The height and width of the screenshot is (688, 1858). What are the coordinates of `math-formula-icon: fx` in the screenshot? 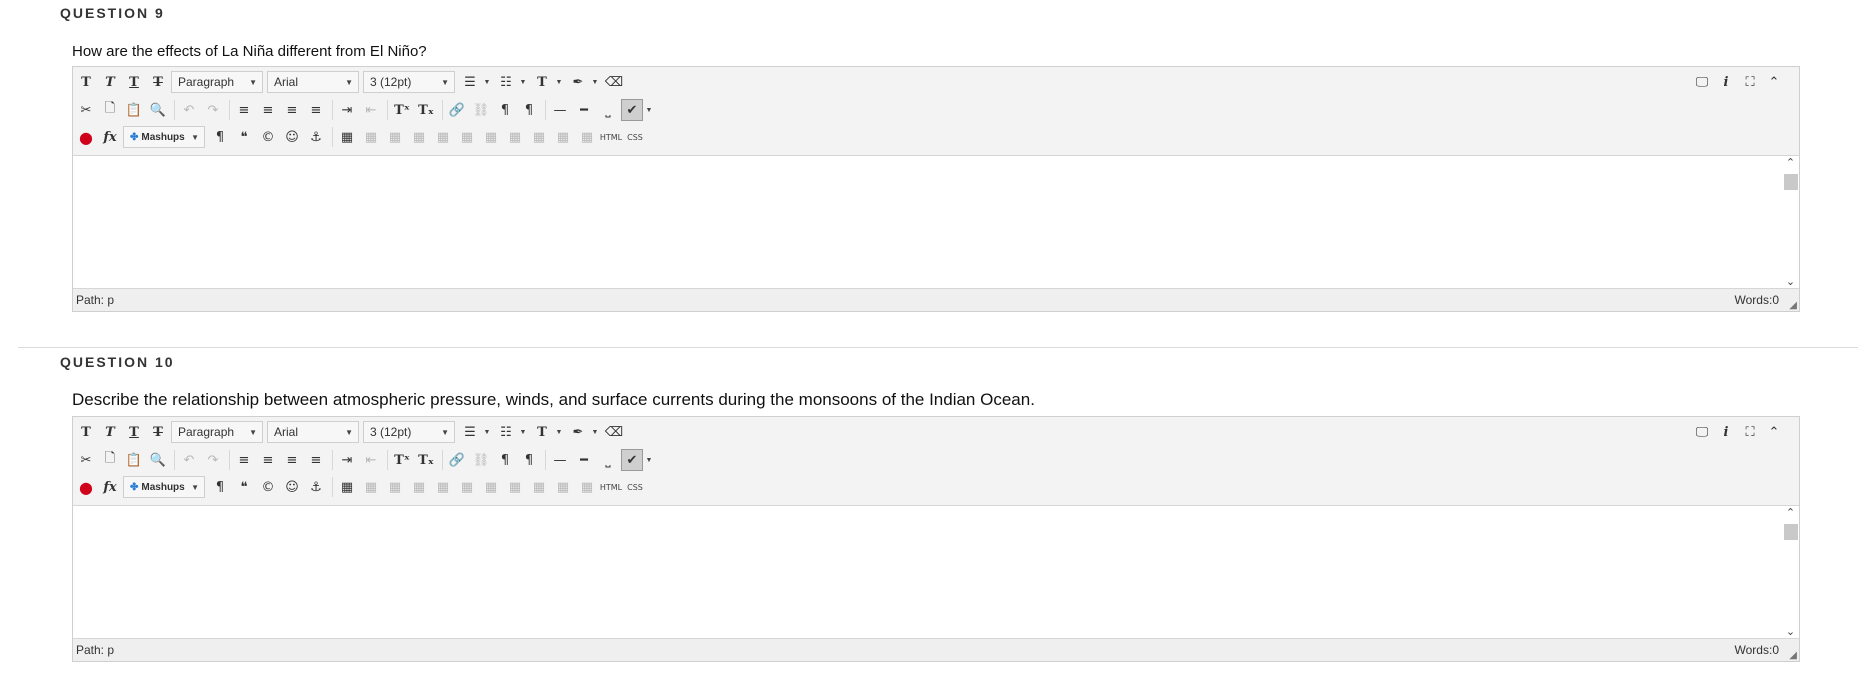 It's located at (110, 487).